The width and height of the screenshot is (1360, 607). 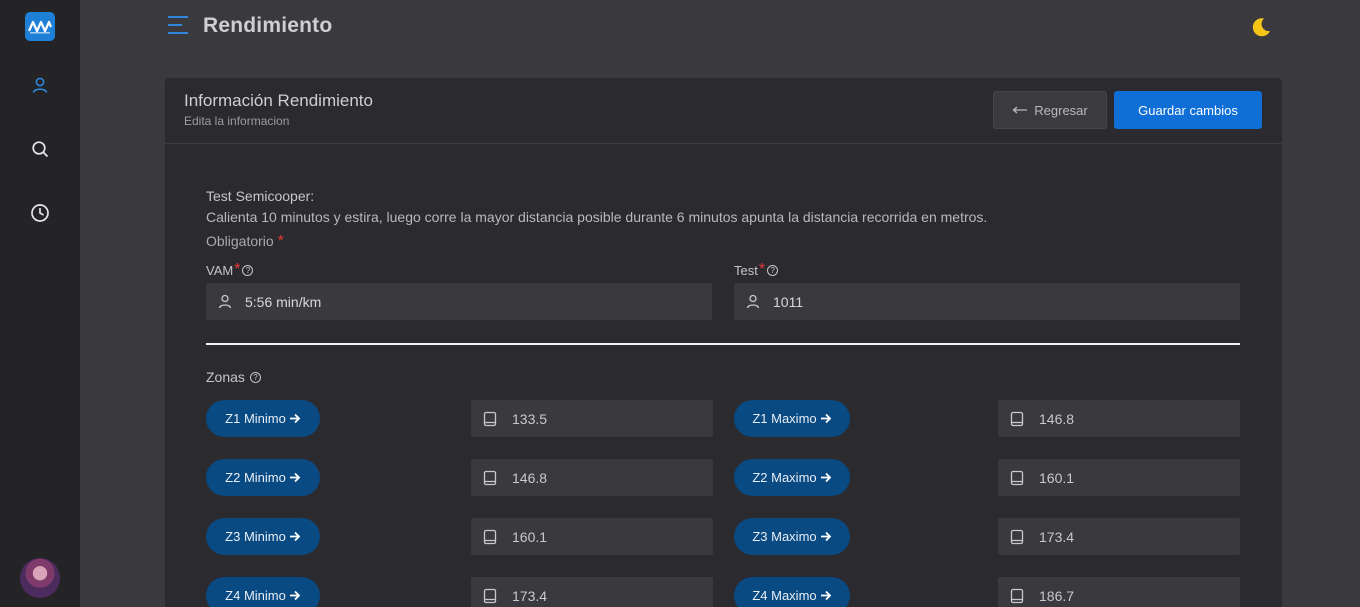 I want to click on divider, so click(x=723, y=344).